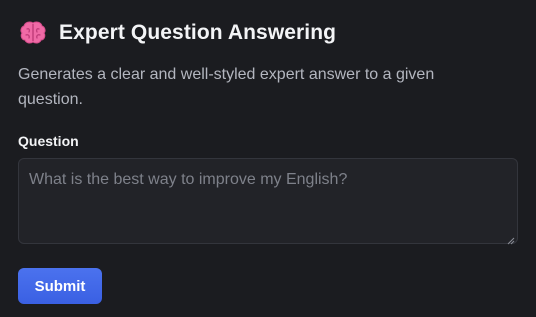  What do you see at coordinates (33, 33) in the screenshot?
I see `brain-icon` at bounding box center [33, 33].